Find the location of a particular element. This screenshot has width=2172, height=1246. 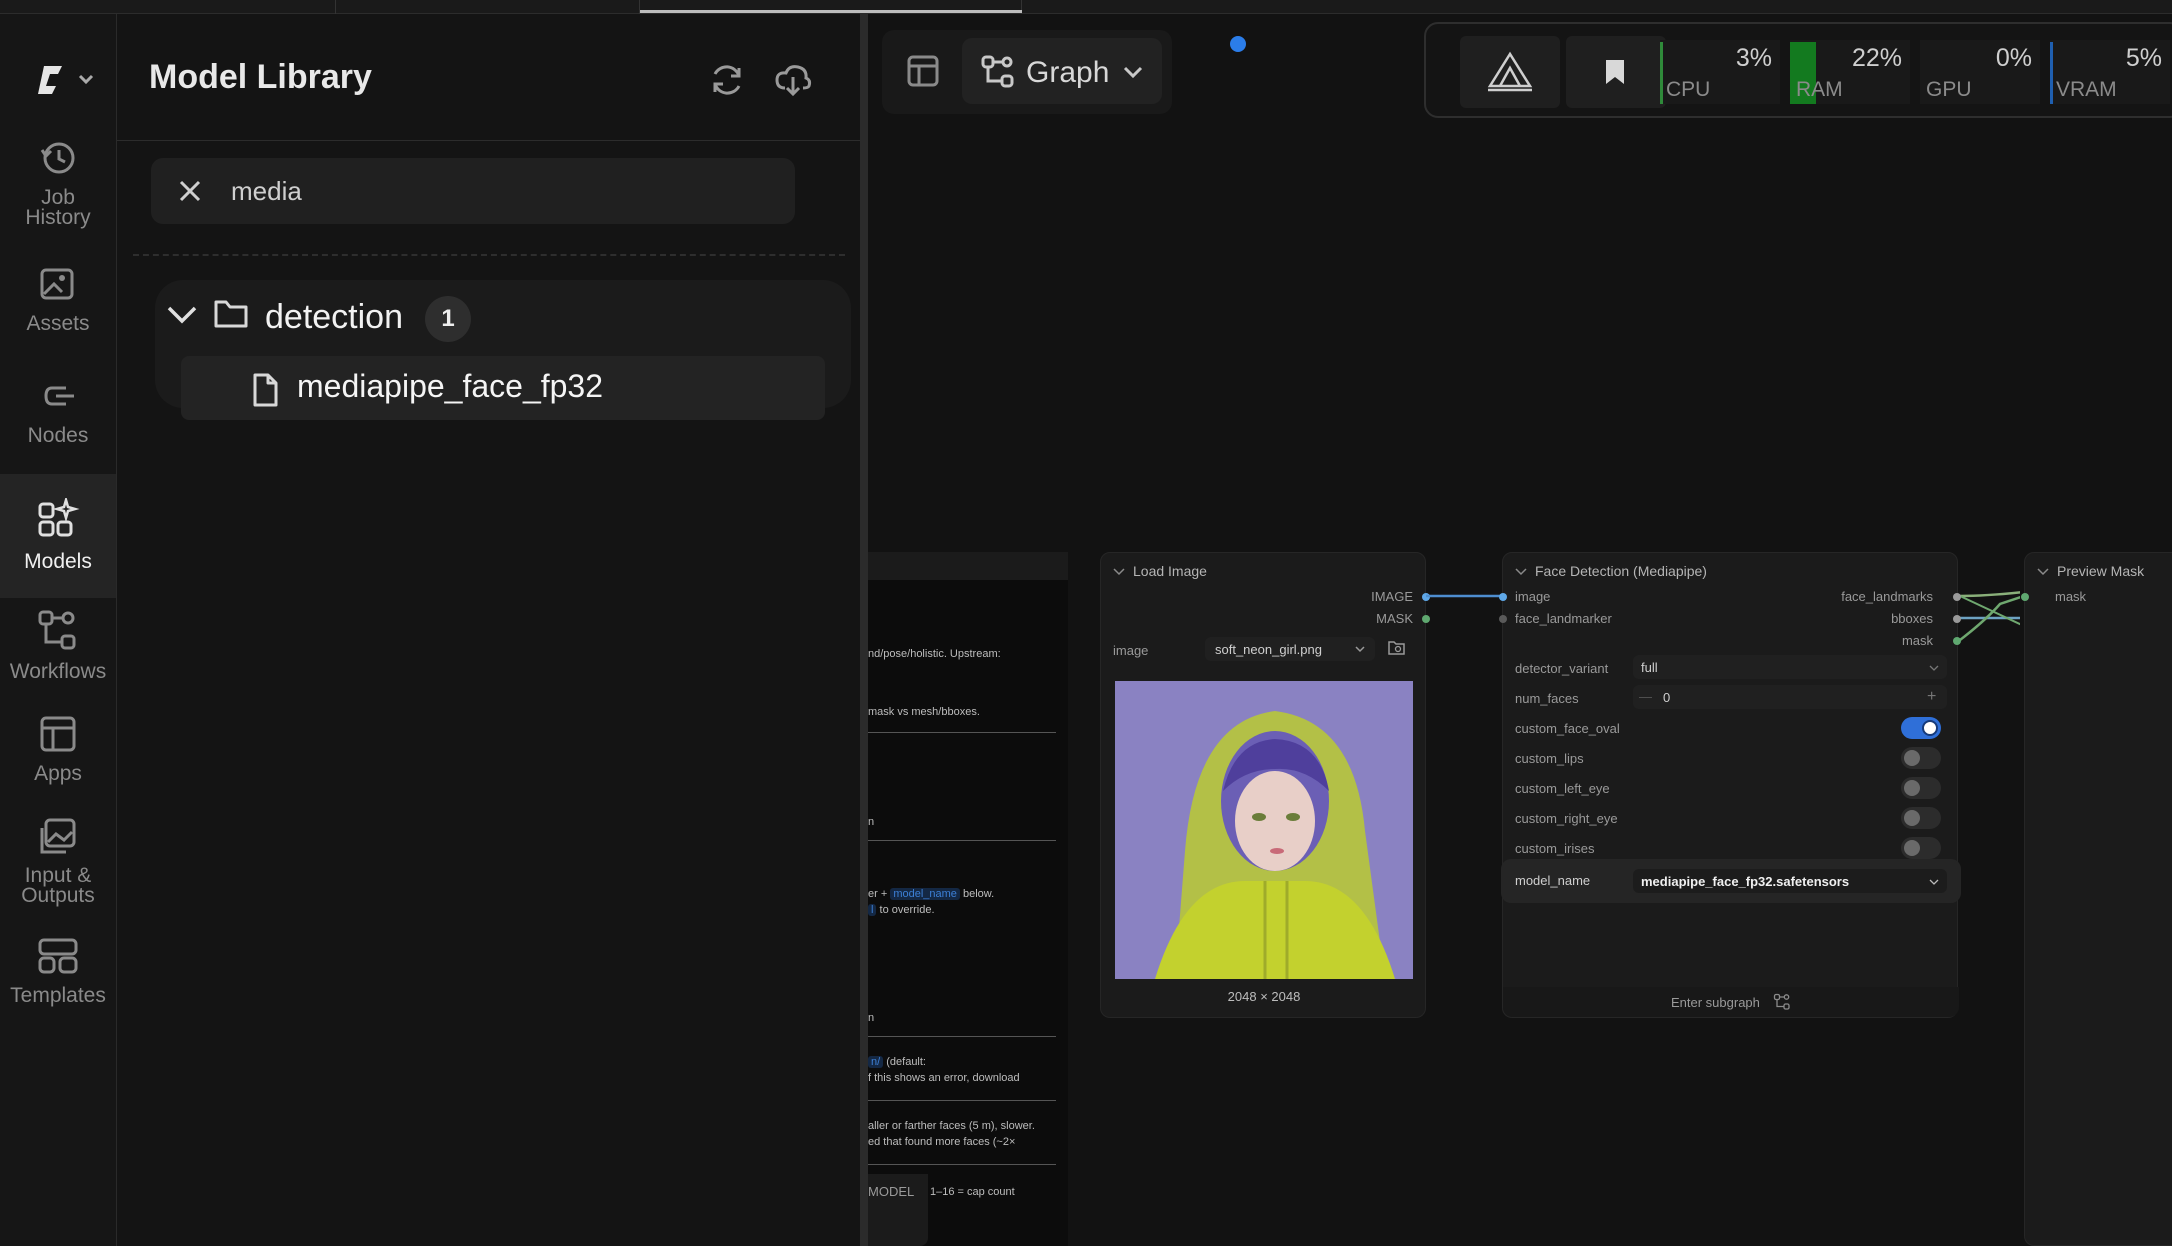

detector-variant-value: full is located at coordinates (1649, 667).